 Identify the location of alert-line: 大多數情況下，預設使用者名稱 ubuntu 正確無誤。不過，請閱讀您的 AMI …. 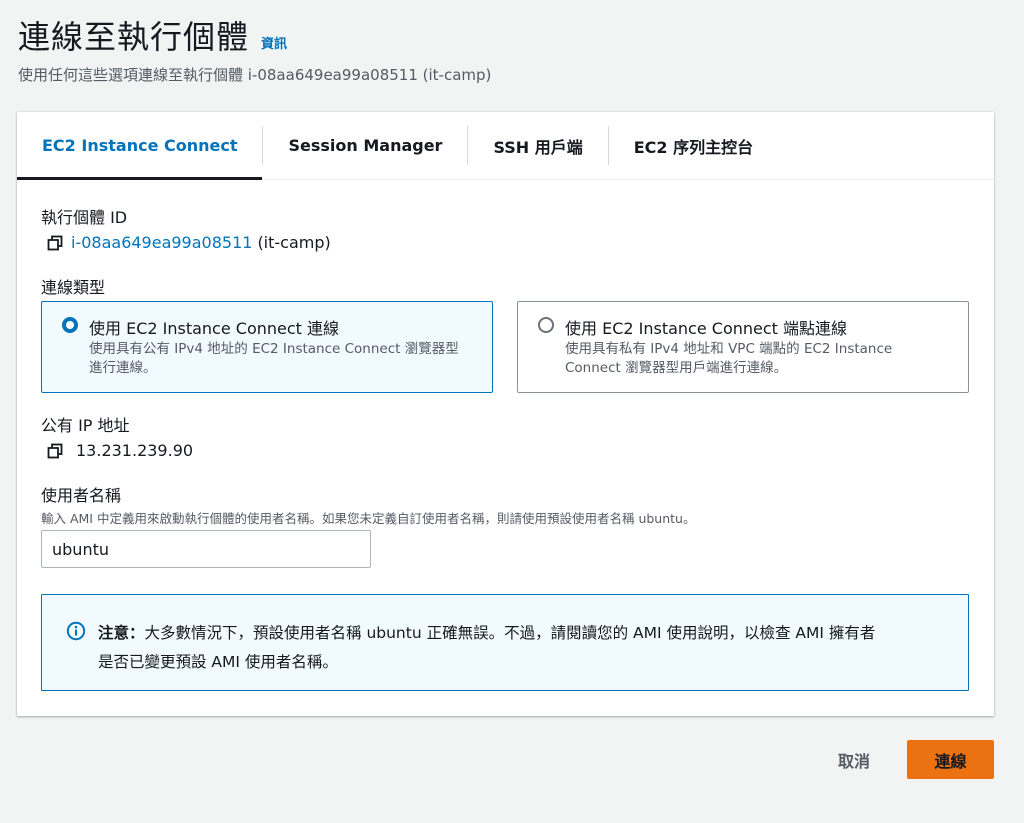
(510, 633).